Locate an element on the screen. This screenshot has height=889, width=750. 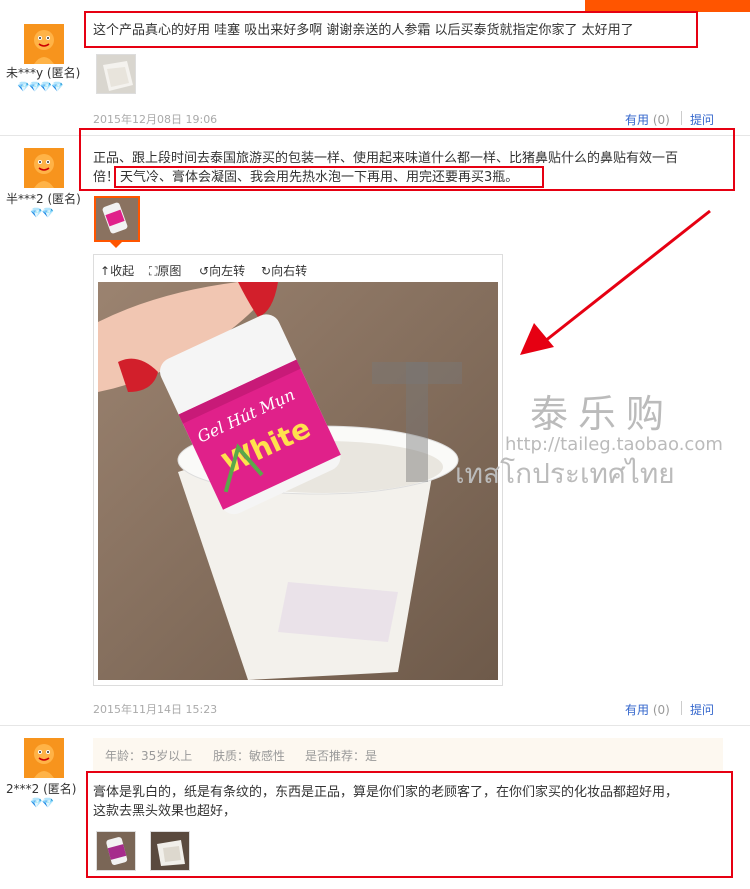
highlight-box-inner is located at coordinates (329, 177).